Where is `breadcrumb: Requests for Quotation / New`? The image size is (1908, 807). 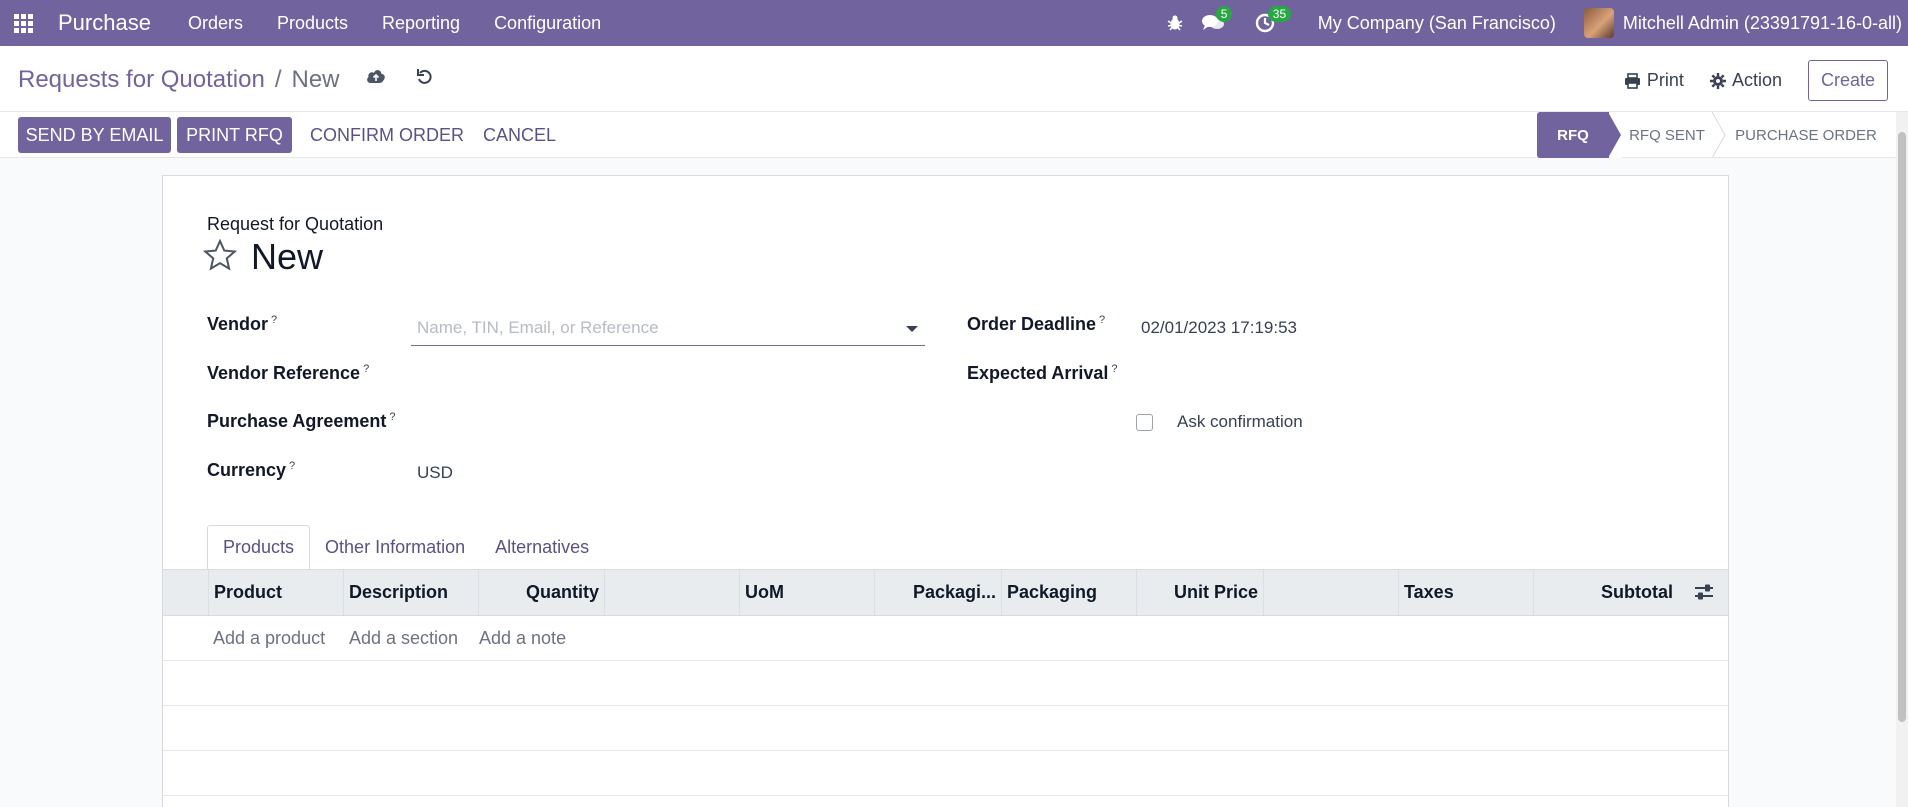
breadcrumb: Requests for Quotation / New is located at coordinates (179, 80).